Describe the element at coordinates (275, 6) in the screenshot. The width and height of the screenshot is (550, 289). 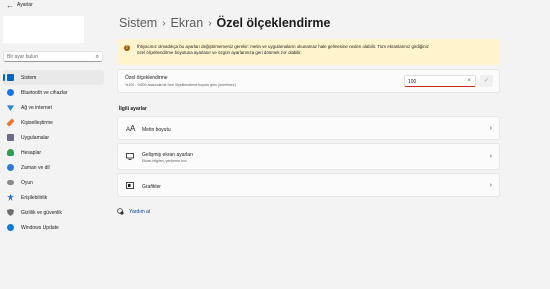
I see `title-bar: ← Ayarlar` at that location.